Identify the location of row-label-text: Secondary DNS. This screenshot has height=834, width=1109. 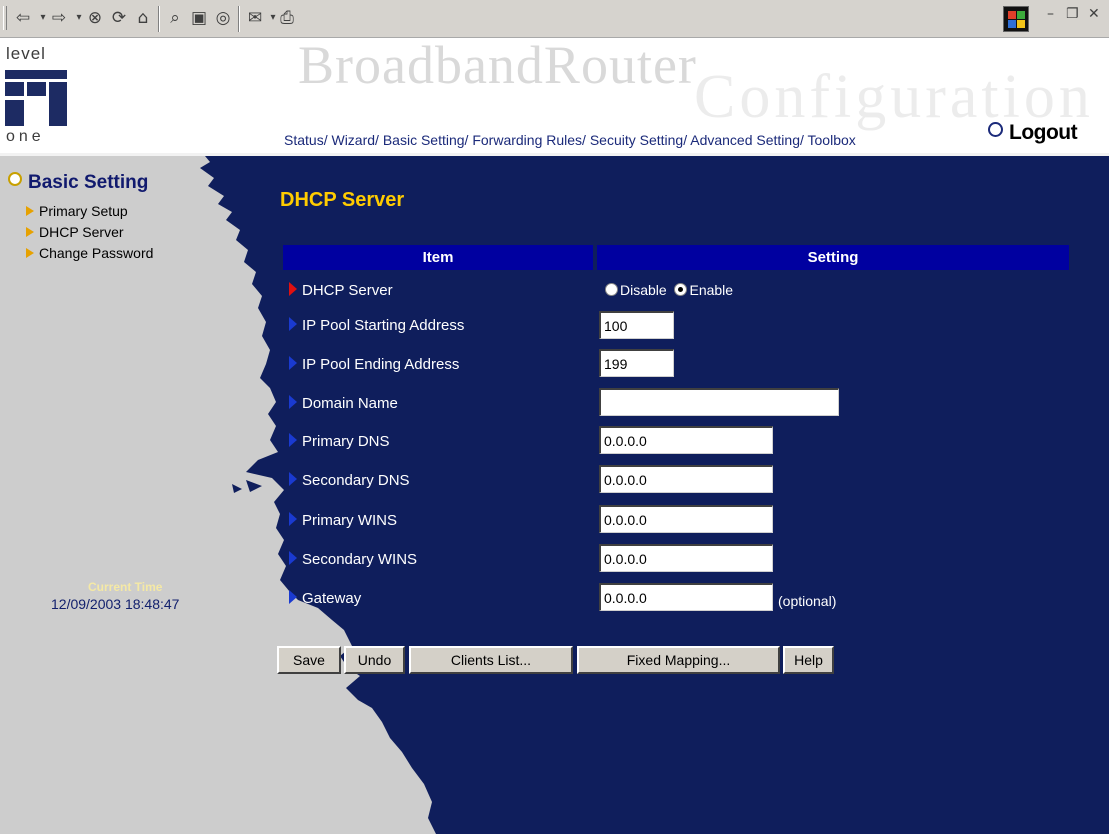
(356, 480).